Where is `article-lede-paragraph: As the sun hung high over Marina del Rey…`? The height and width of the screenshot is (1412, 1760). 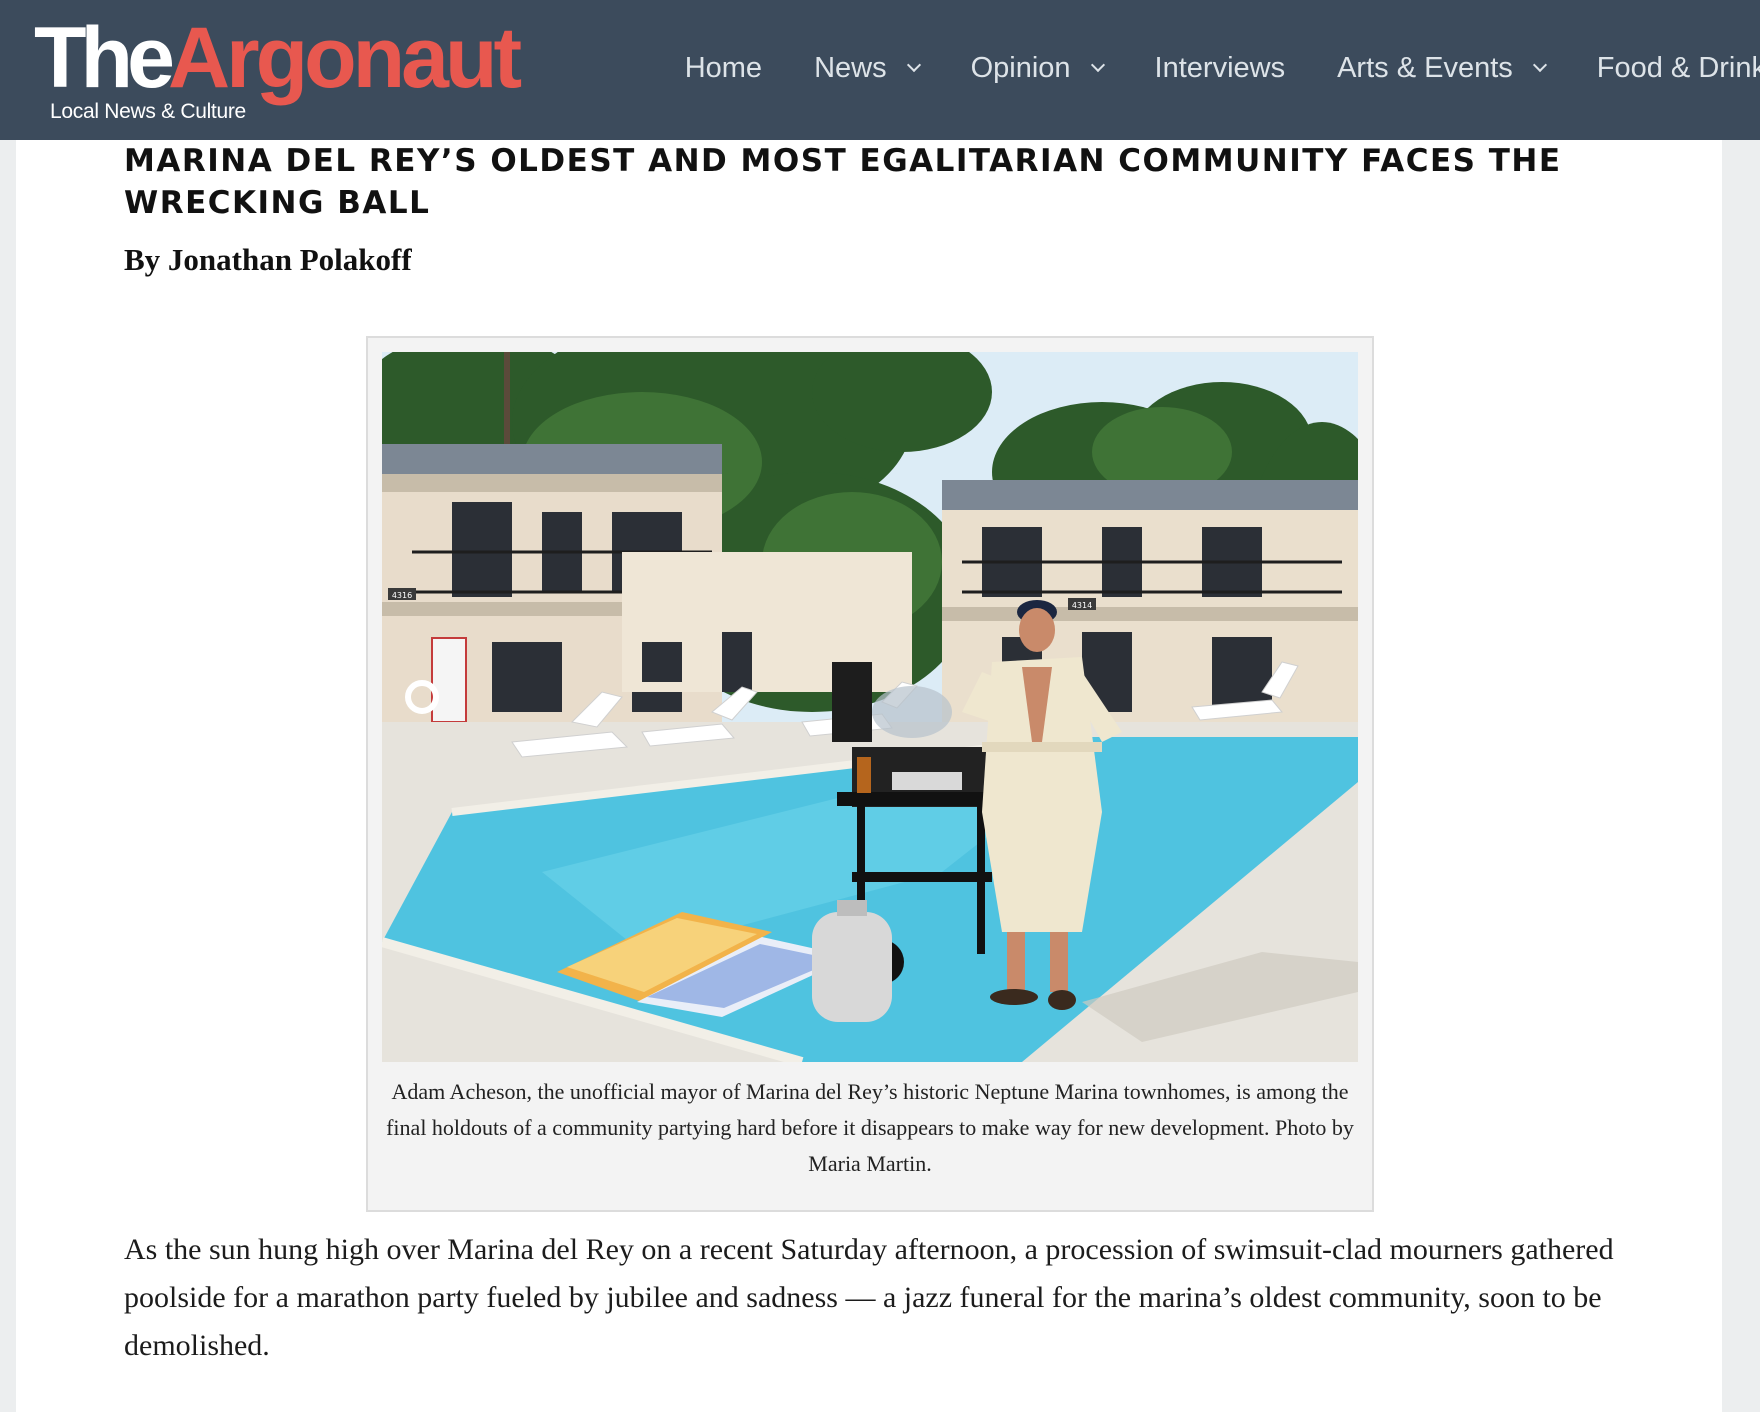
article-lede-paragraph: As the sun hung high over Marina del Rey… is located at coordinates (869, 1297).